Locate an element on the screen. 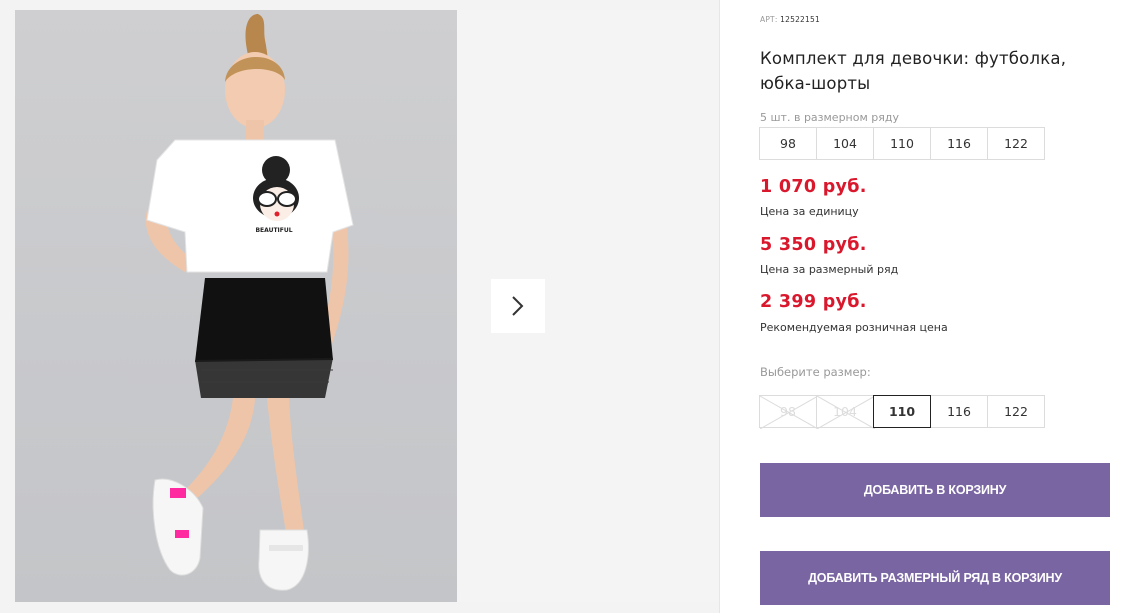 The image size is (1126, 613). choose-size-label: Выберите размер: is located at coordinates (815, 372).